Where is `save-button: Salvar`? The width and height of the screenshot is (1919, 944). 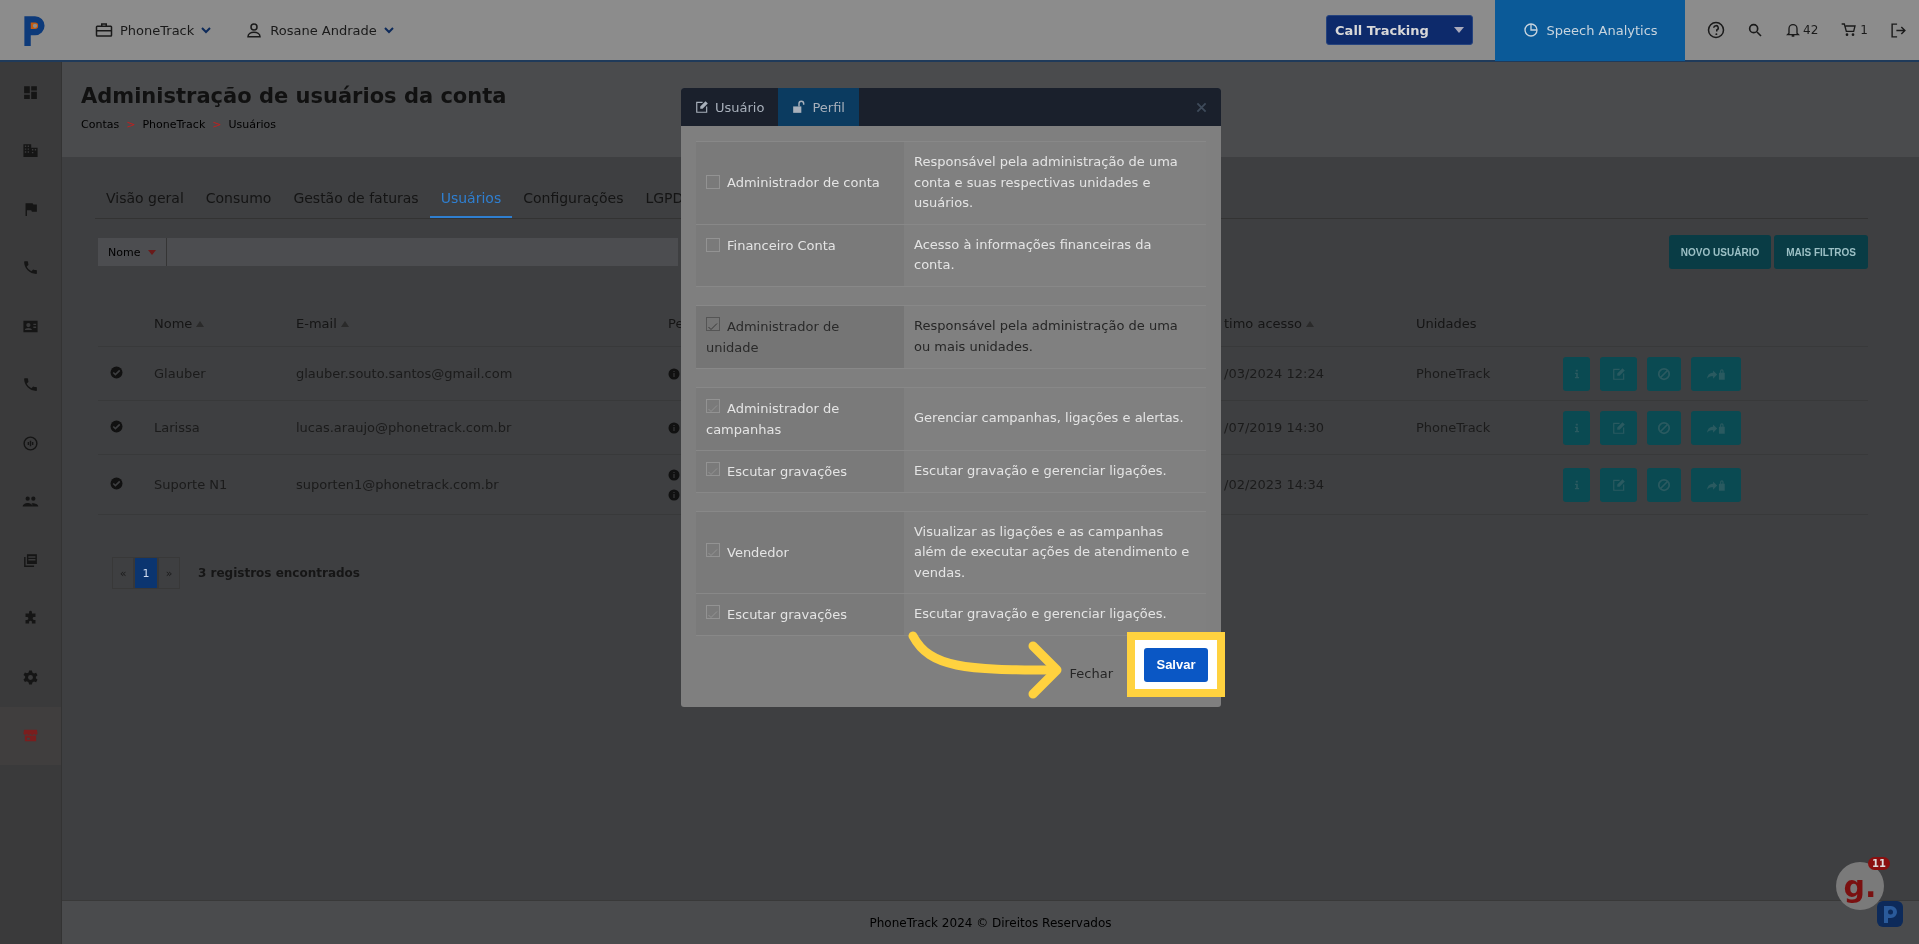
save-button: Salvar is located at coordinates (1176, 664).